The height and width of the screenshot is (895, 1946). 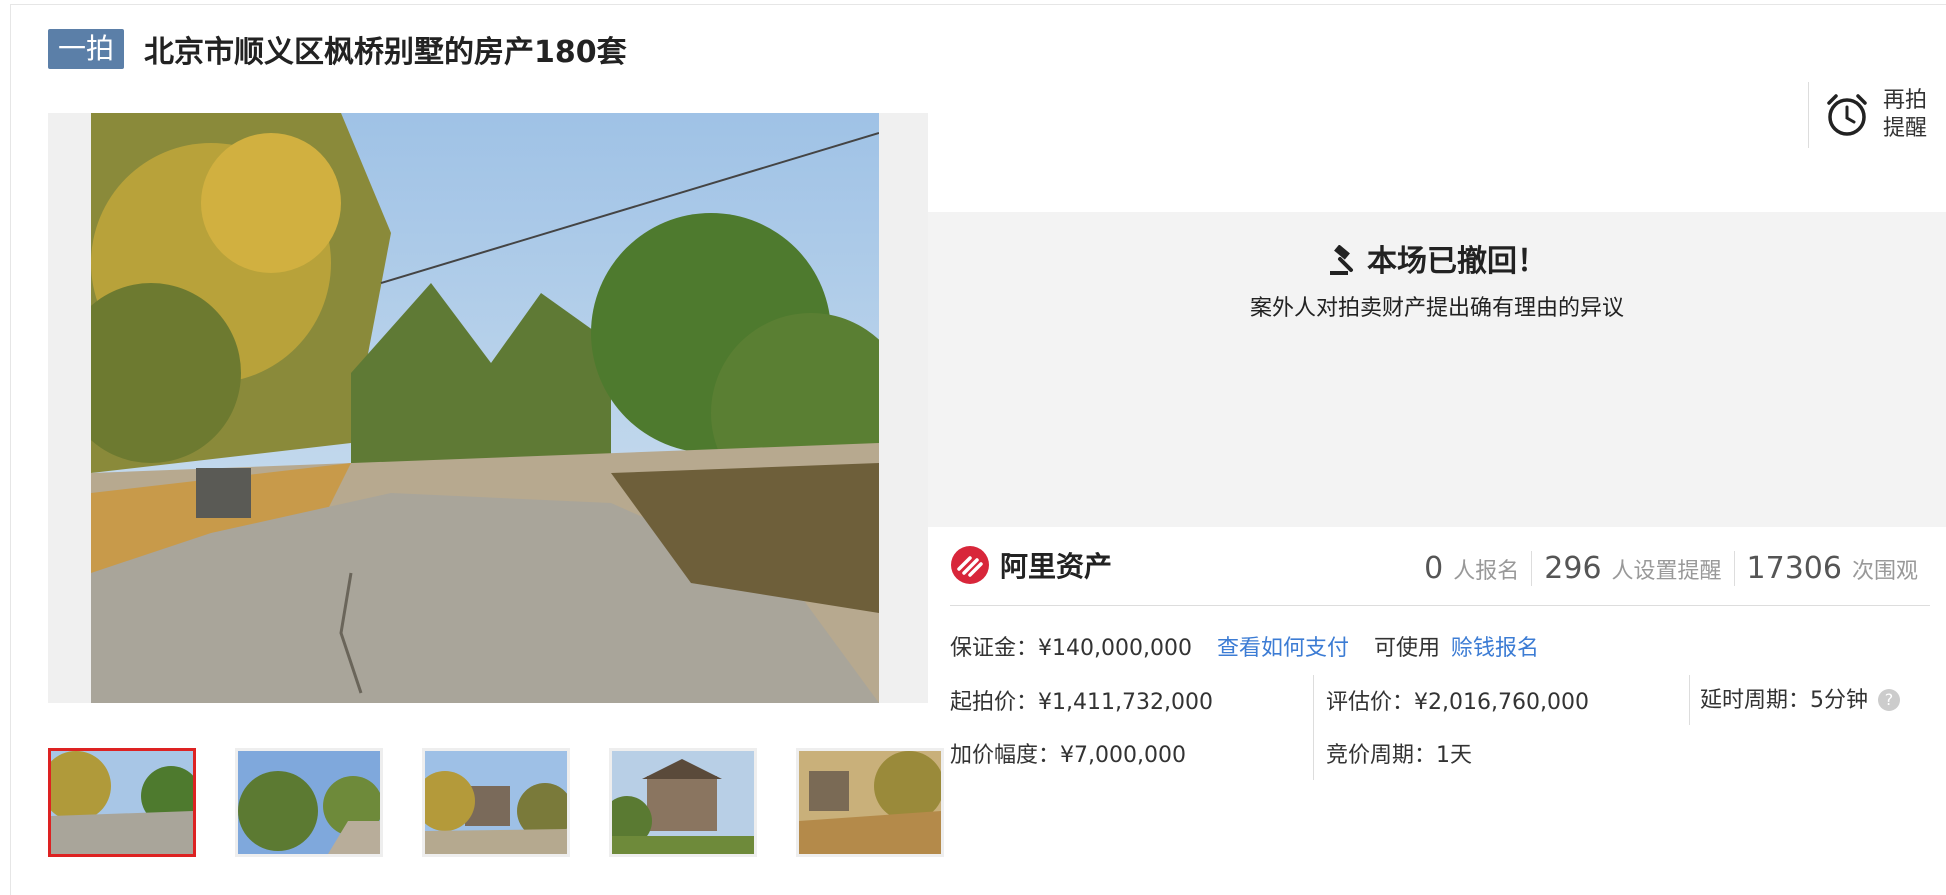 I want to click on alarm-clock-icon, so click(x=1847, y=115).